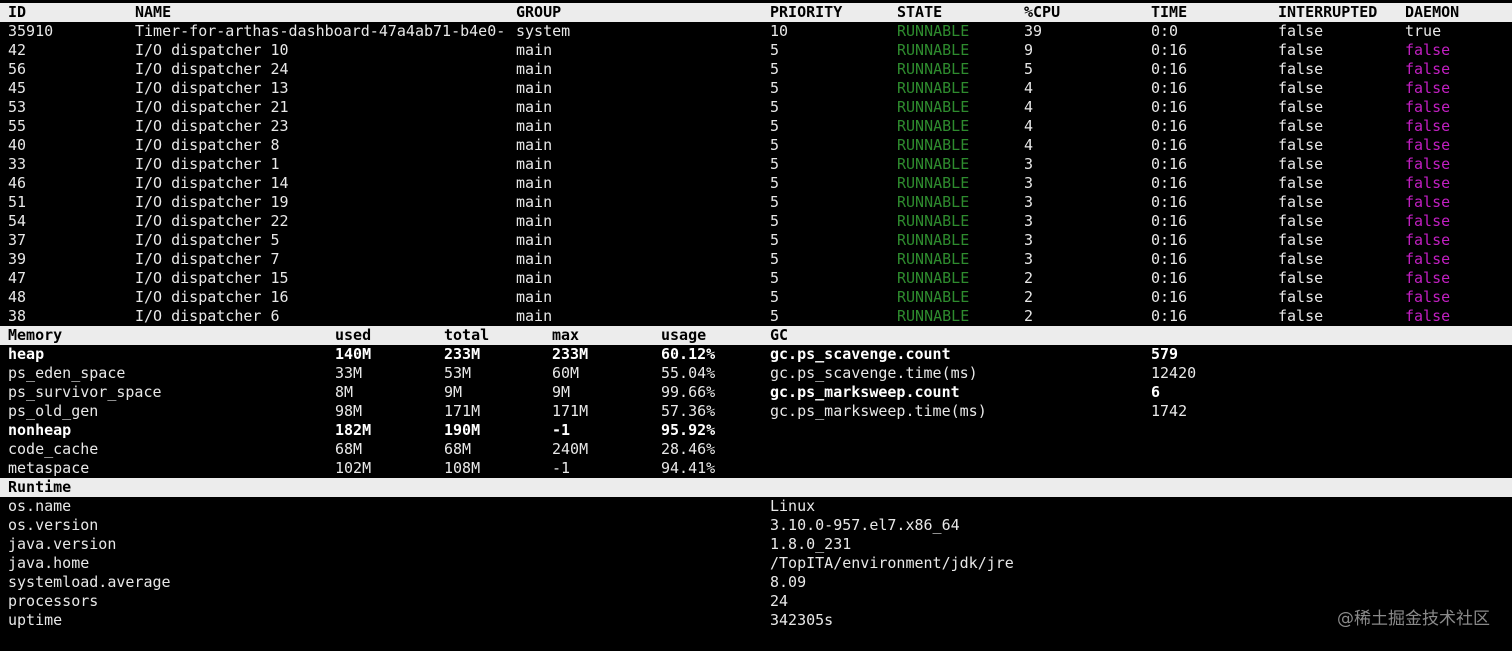 The height and width of the screenshot is (651, 1512). What do you see at coordinates (458, 449) in the screenshot?
I see `memory-total: 68M` at bounding box center [458, 449].